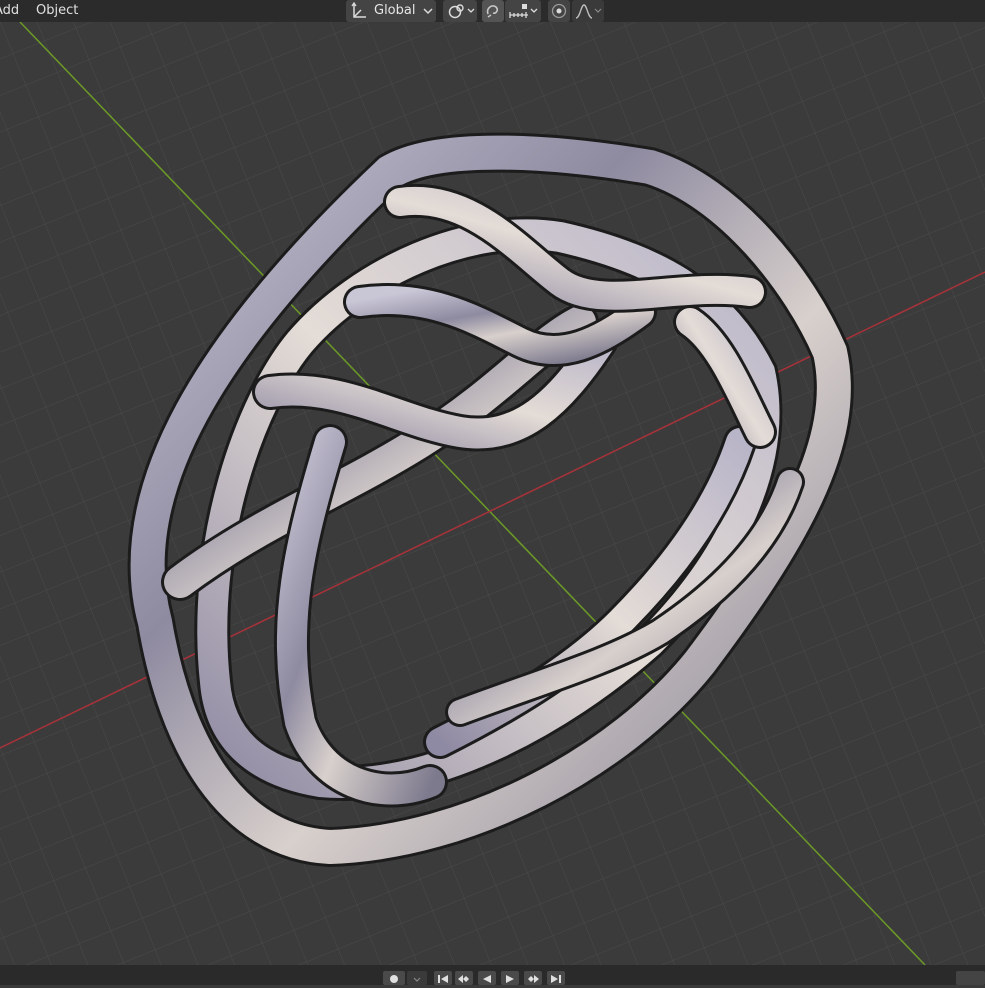 The width and height of the screenshot is (985, 988). I want to click on timeline-right-field, so click(970, 978).